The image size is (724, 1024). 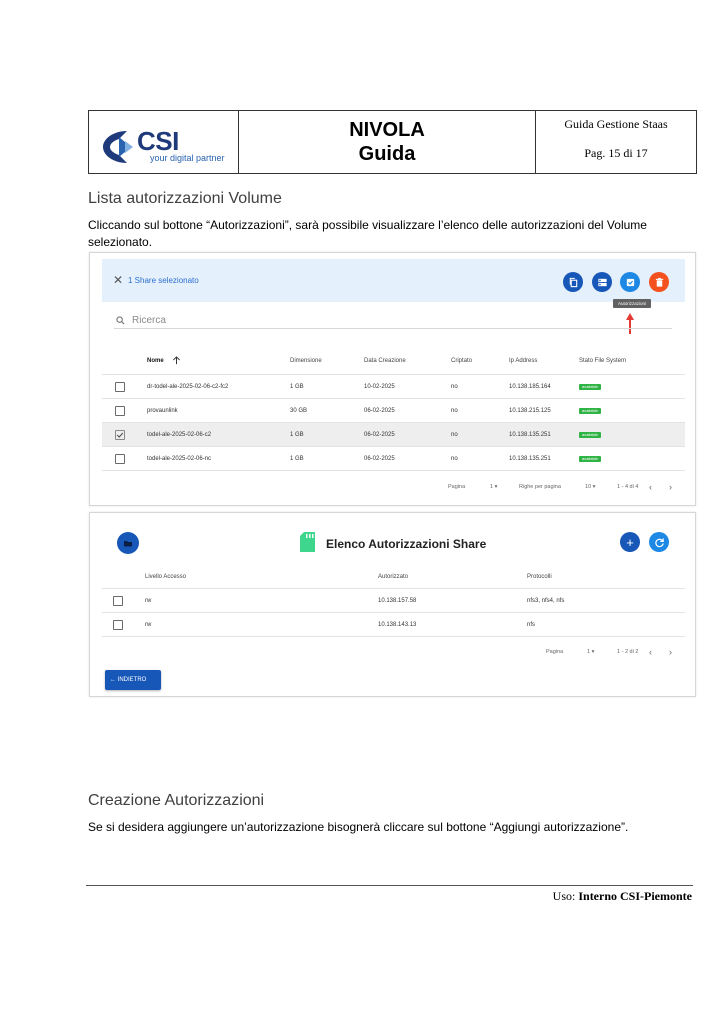 What do you see at coordinates (118, 280) in the screenshot?
I see `close-icon: ✕` at bounding box center [118, 280].